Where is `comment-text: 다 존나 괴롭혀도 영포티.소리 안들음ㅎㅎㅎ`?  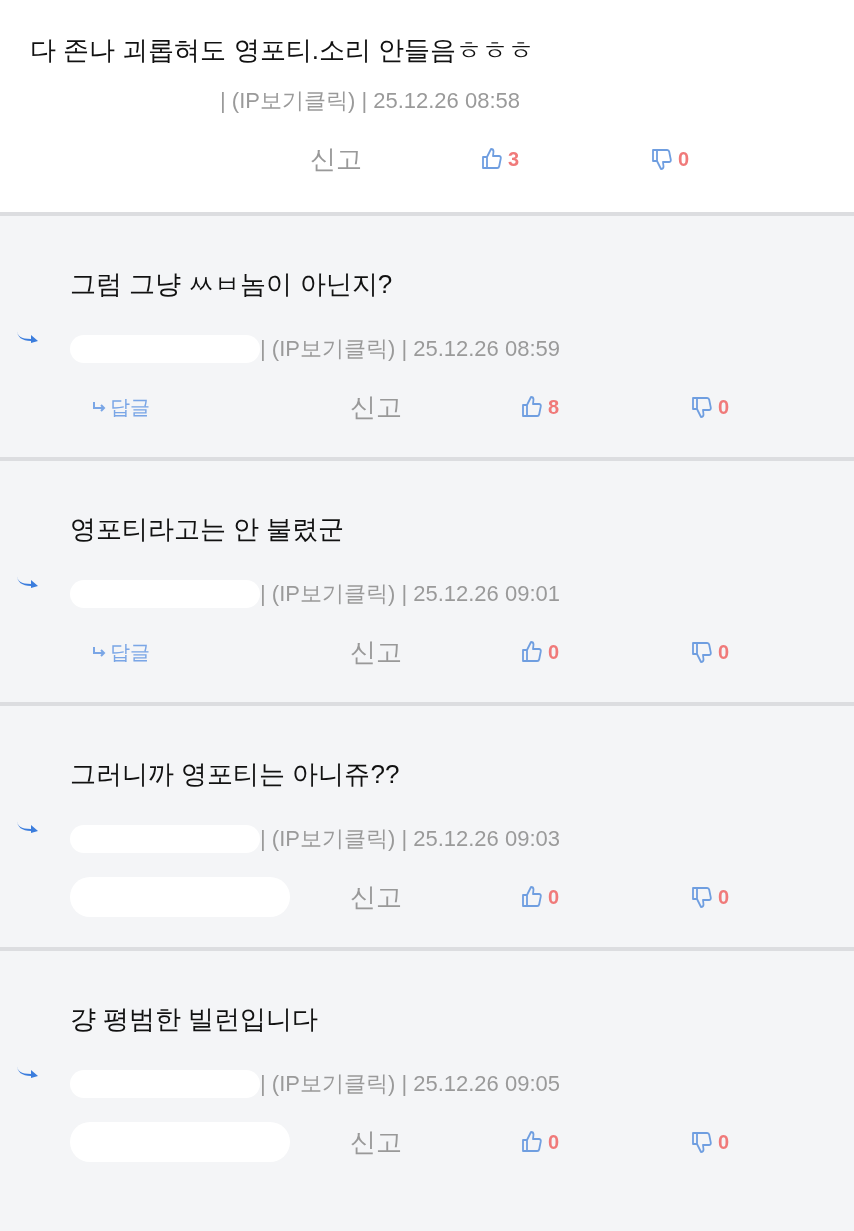 comment-text: 다 존나 괴롭혀도 영포티.소리 안들음ㅎㅎㅎ is located at coordinates (283, 50).